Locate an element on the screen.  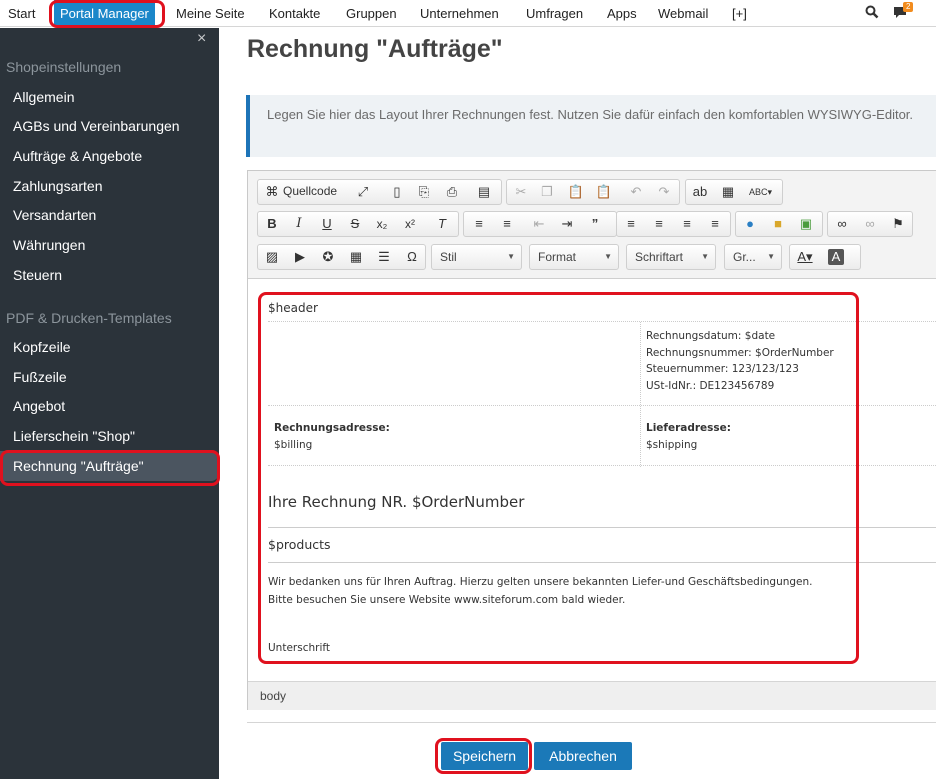
nav-kontakte: Kontakte is located at coordinates (294, 13).